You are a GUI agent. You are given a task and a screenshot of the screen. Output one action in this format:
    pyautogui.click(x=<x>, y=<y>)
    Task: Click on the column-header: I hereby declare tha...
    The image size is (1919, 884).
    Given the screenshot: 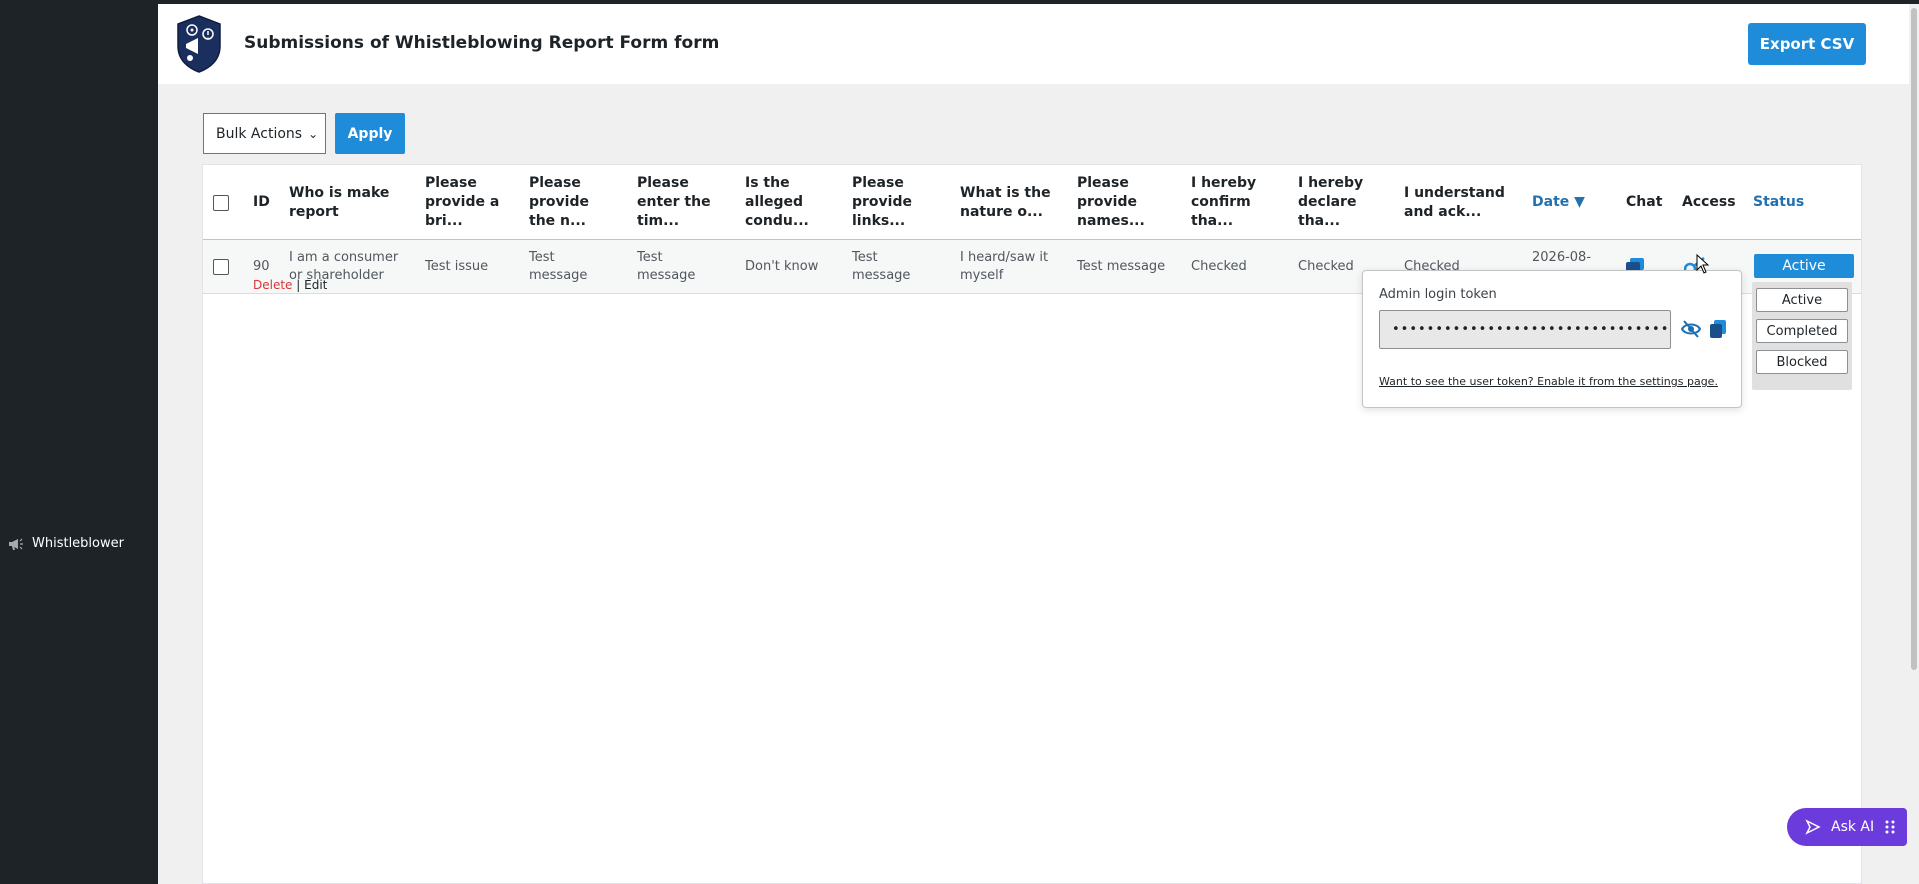 What is the action you would take?
    pyautogui.click(x=1331, y=202)
    